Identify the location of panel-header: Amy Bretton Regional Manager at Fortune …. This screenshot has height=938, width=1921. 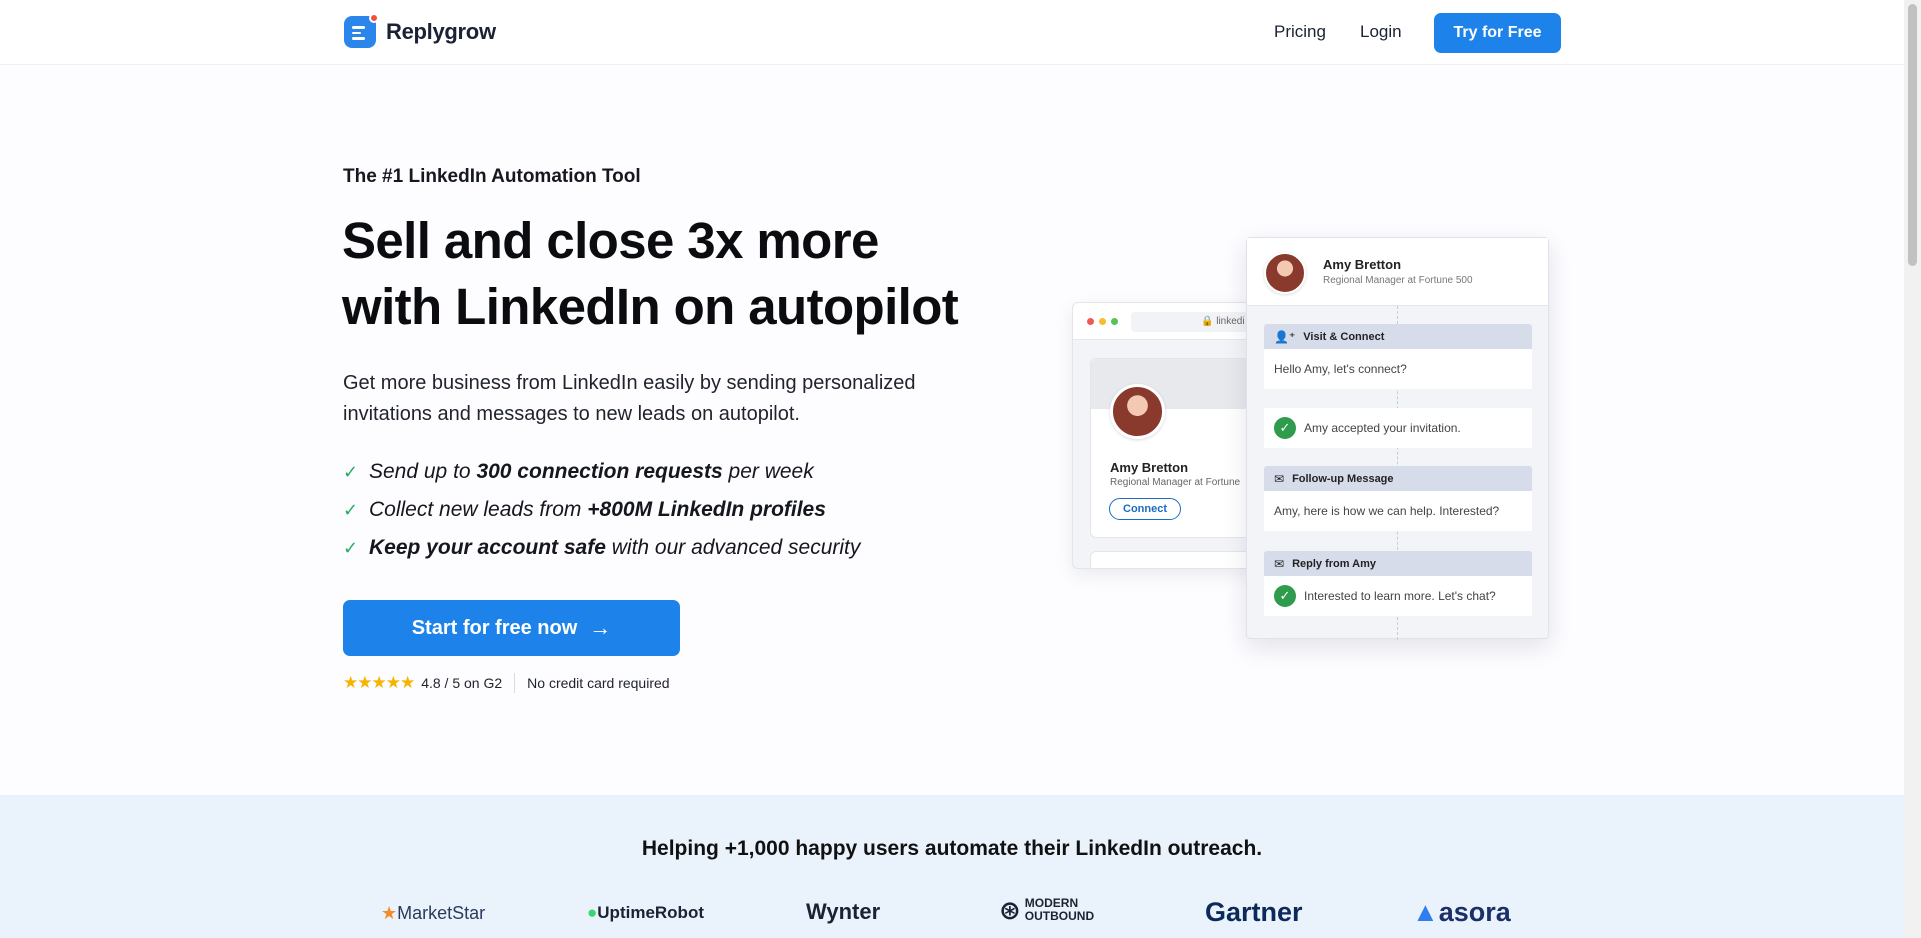
(1397, 272).